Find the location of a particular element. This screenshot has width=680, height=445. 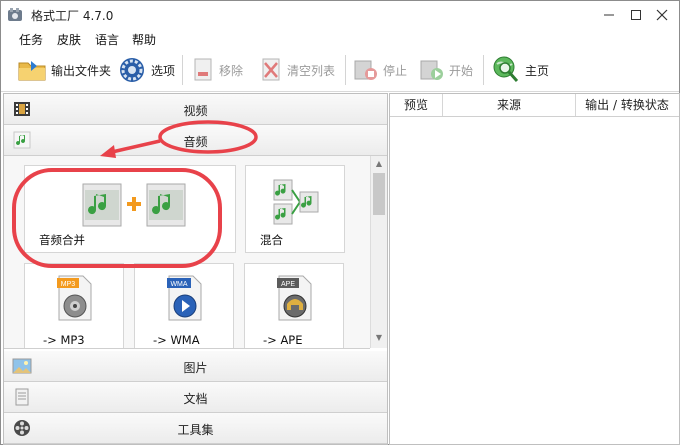

column-status: 输出 / 转换状态 is located at coordinates (627, 105).